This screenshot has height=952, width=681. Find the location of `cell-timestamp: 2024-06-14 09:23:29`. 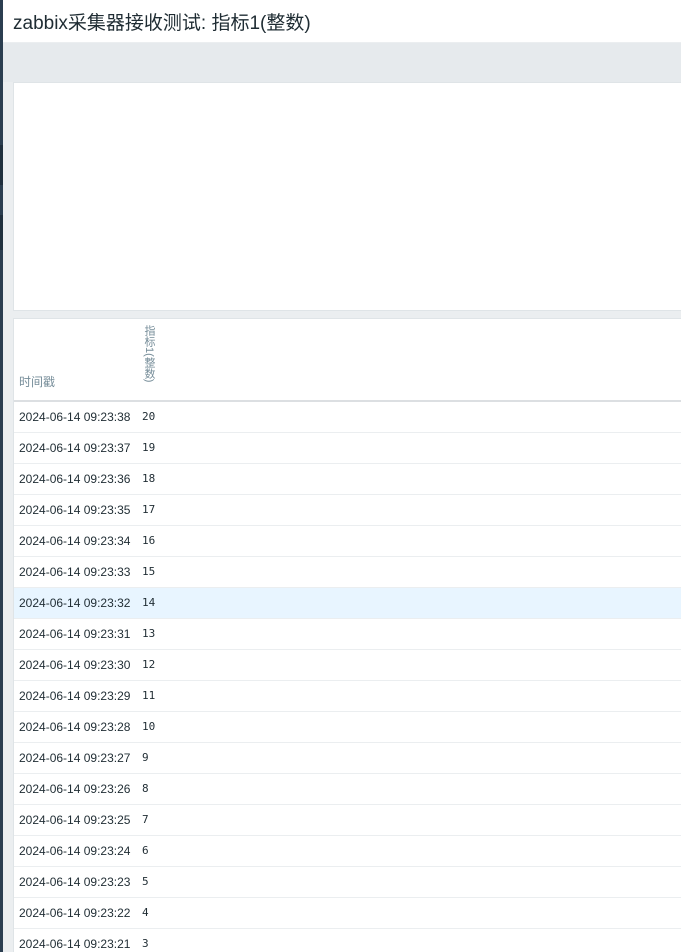

cell-timestamp: 2024-06-14 09:23:29 is located at coordinates (75, 696).